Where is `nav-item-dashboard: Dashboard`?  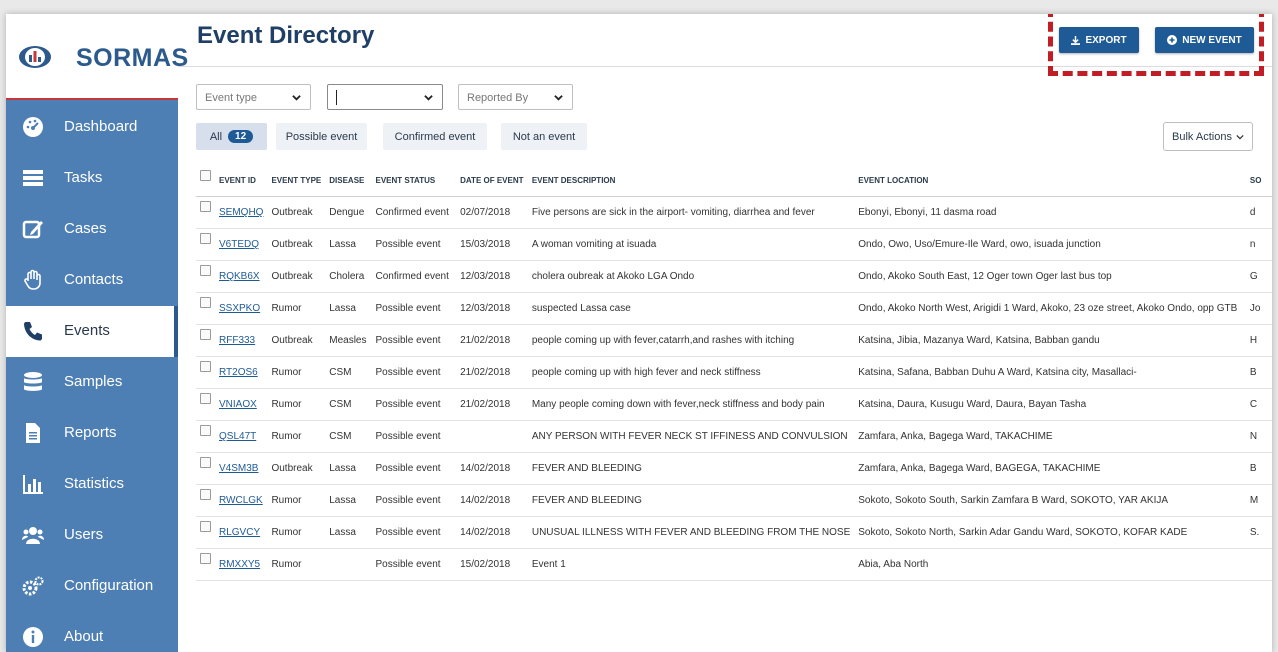 nav-item-dashboard: Dashboard is located at coordinates (92, 127).